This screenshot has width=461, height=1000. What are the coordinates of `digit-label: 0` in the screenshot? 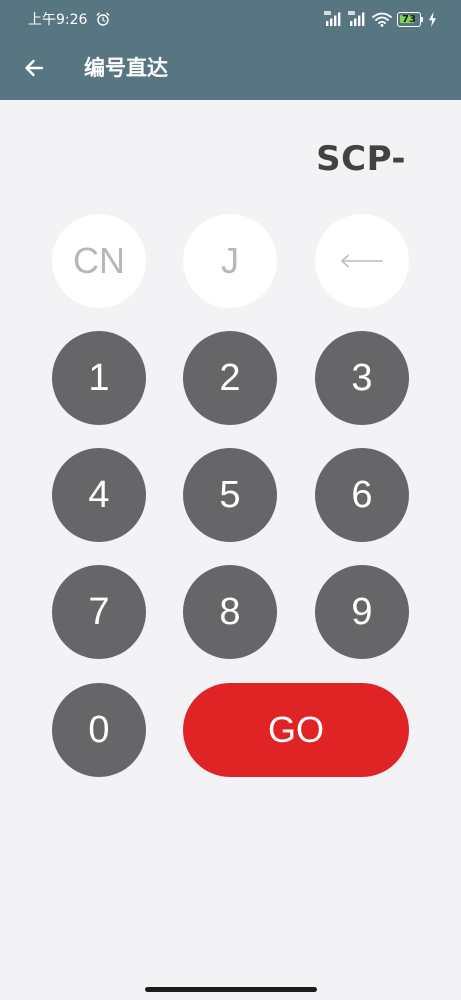 It's located at (99, 729).